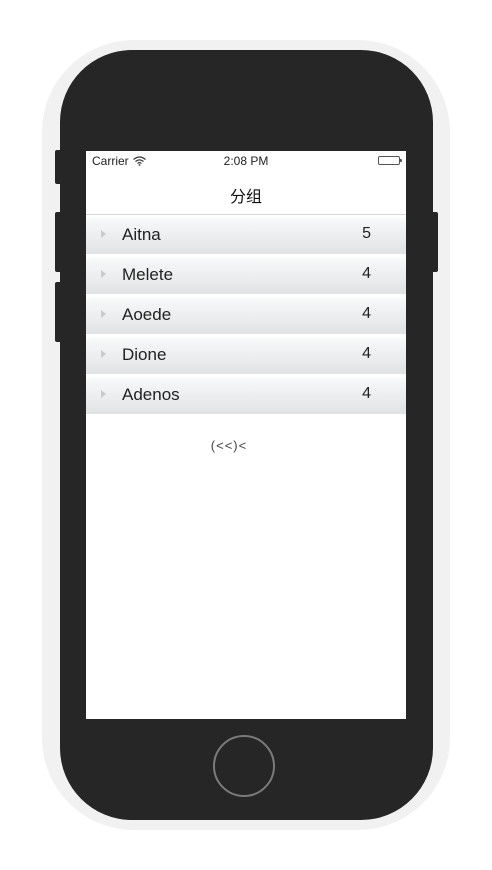  I want to click on page-title: 分组, so click(245, 197).